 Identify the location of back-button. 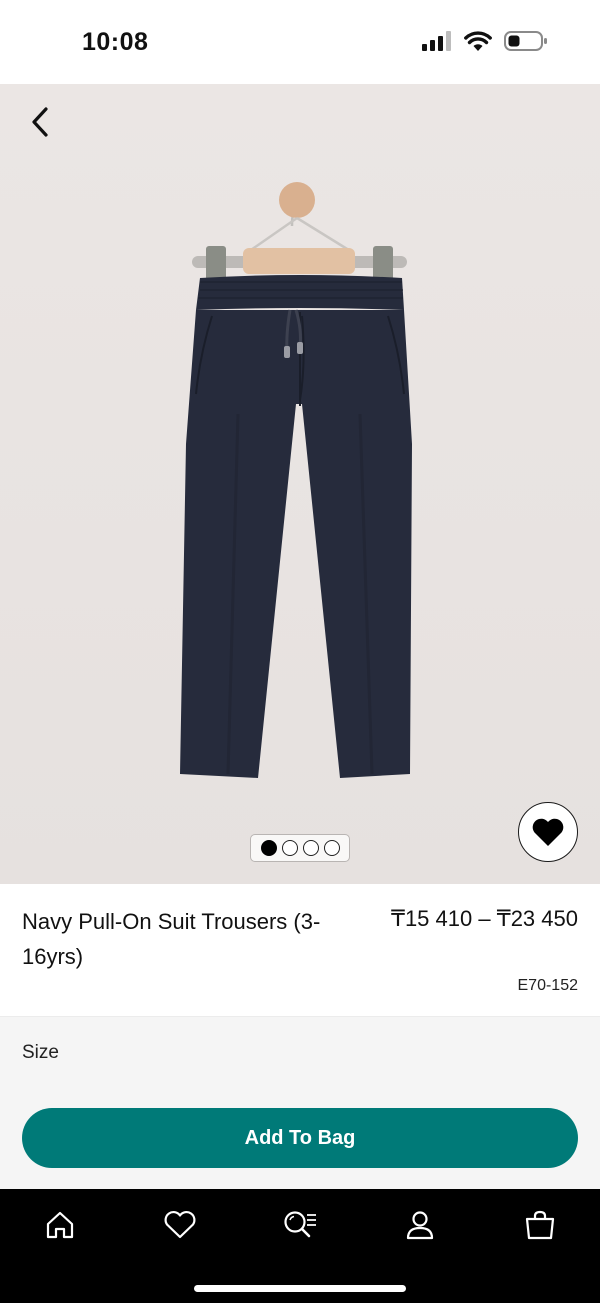
(40, 122).